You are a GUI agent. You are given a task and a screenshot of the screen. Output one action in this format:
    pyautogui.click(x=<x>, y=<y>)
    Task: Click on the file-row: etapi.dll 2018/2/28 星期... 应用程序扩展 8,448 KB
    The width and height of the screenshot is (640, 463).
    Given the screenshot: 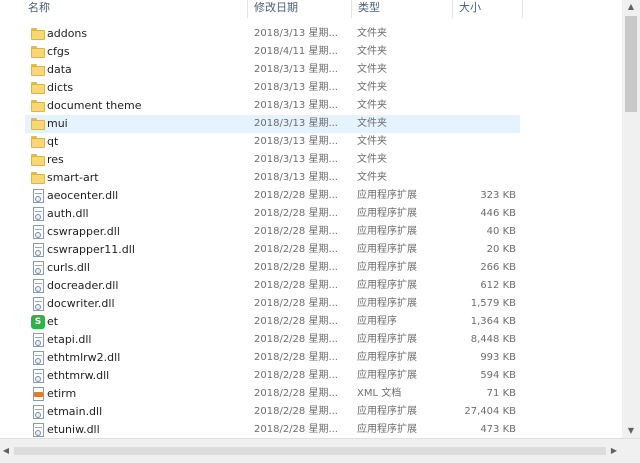 What is the action you would take?
    pyautogui.click(x=272, y=340)
    